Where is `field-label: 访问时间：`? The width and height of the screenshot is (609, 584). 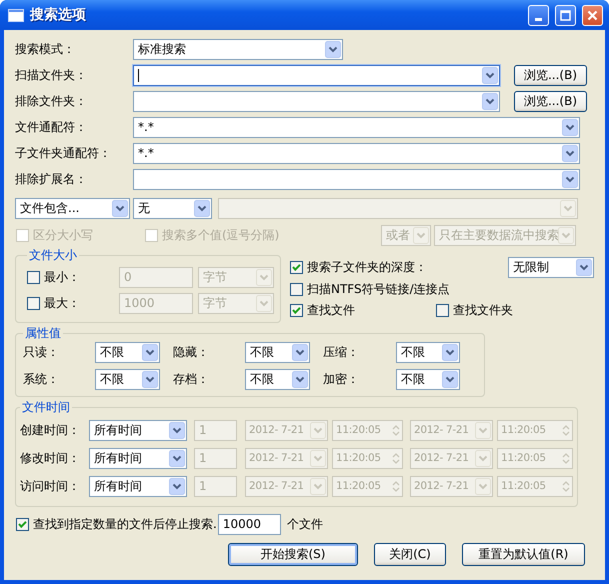 field-label: 访问时间： is located at coordinates (50, 486).